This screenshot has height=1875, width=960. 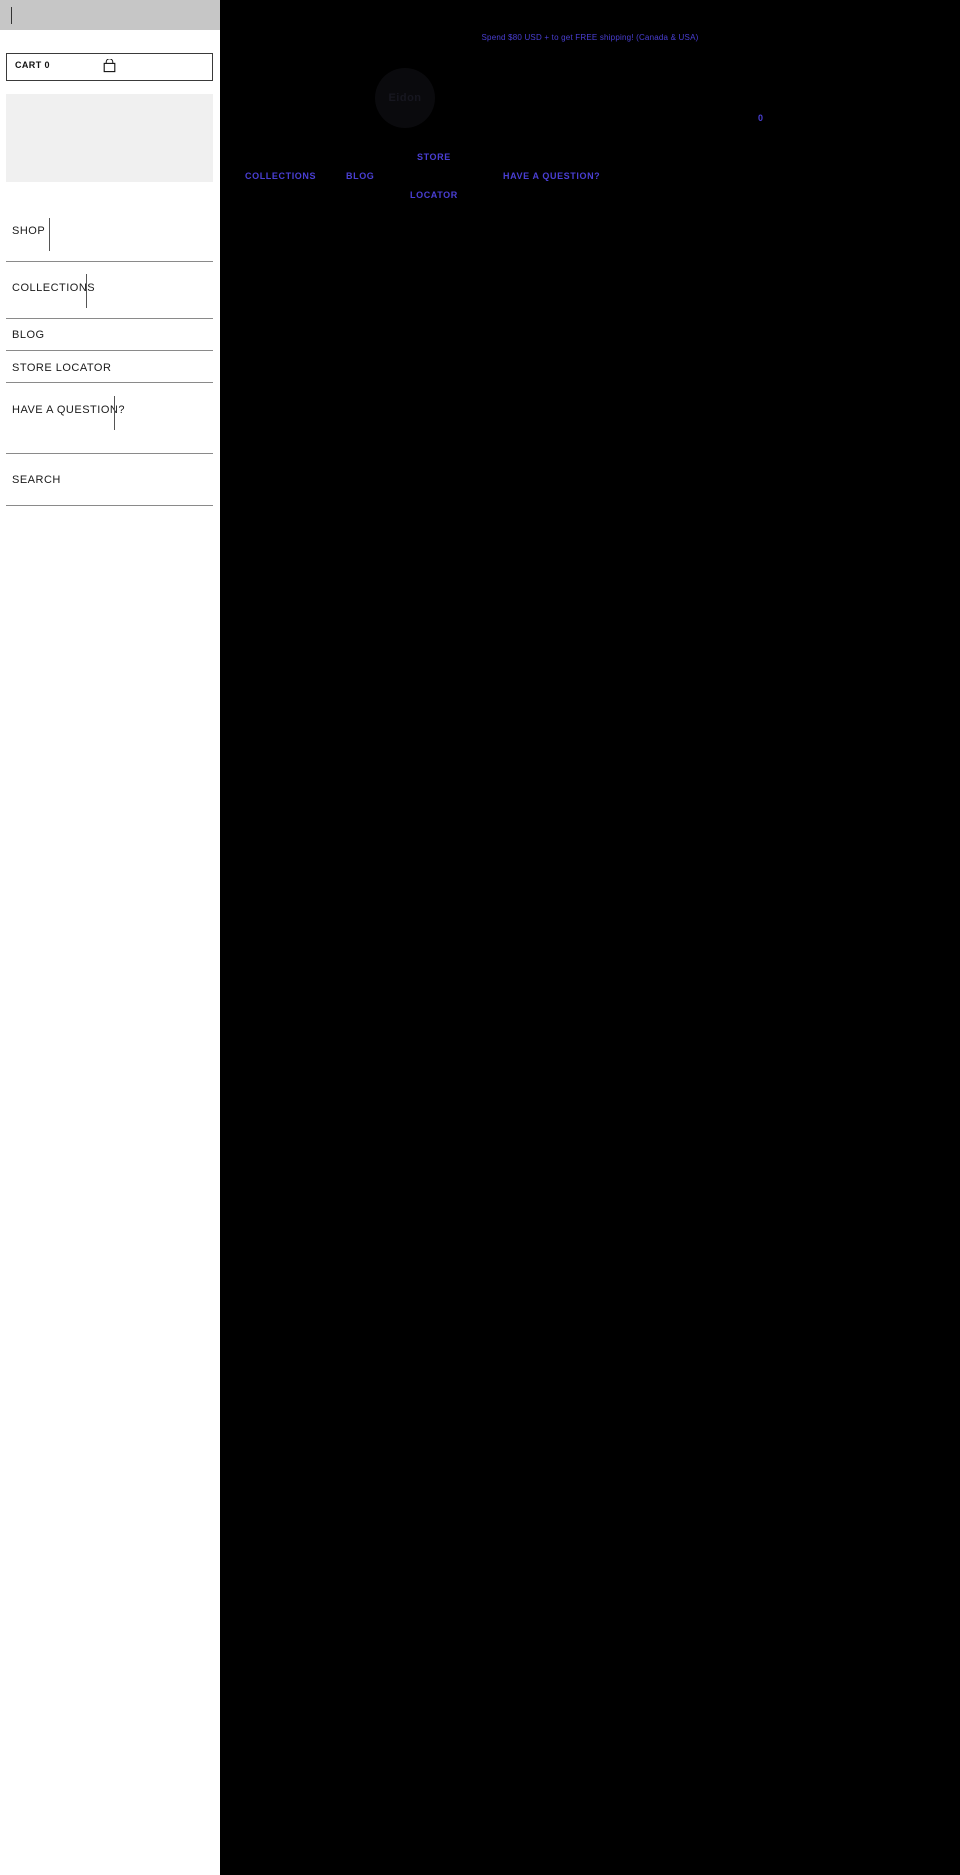 I want to click on sidebar-topbar, so click(x=110, y=15).